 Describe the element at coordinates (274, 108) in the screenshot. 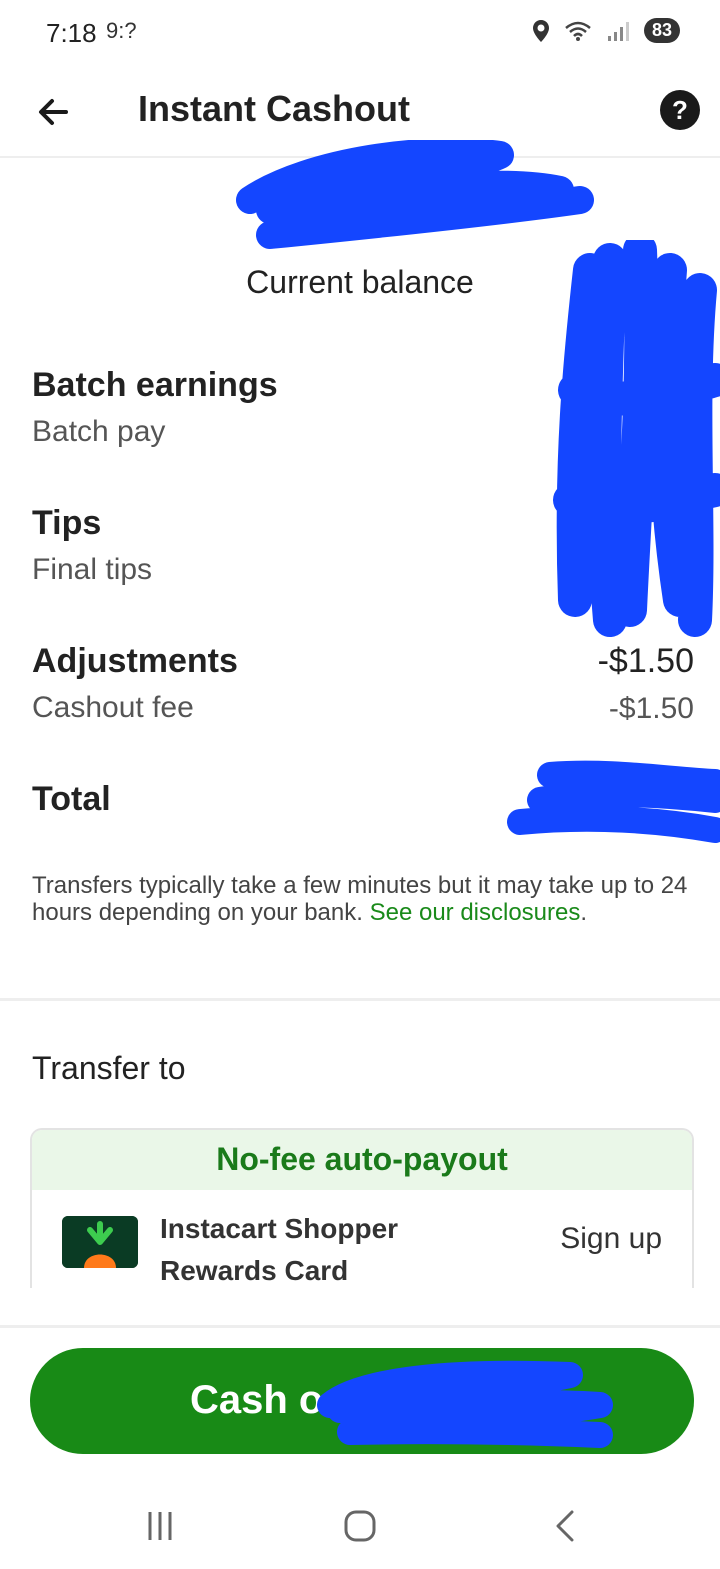

I see `page-title: Instant Cashout` at that location.